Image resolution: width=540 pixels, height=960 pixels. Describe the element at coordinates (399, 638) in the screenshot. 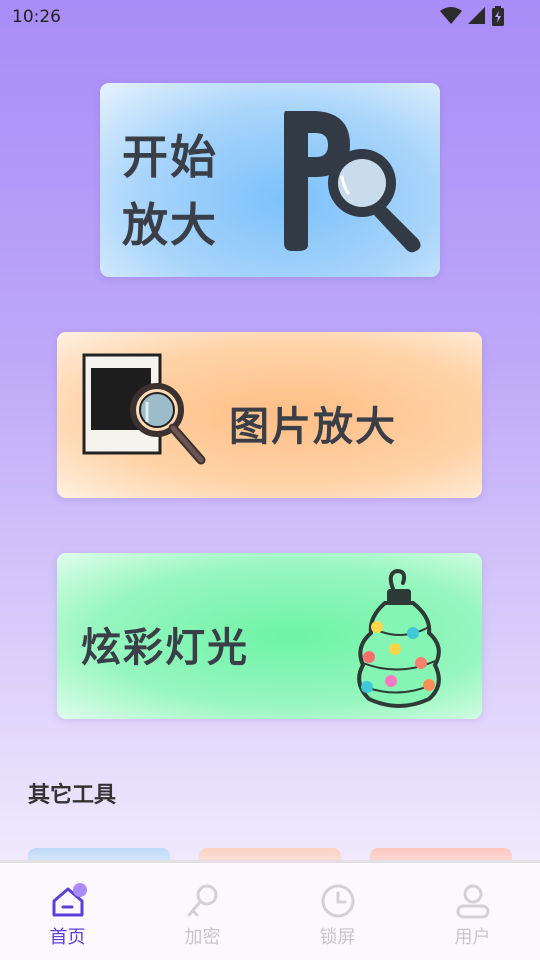

I see `christmas-ornament-illustration-icon` at that location.